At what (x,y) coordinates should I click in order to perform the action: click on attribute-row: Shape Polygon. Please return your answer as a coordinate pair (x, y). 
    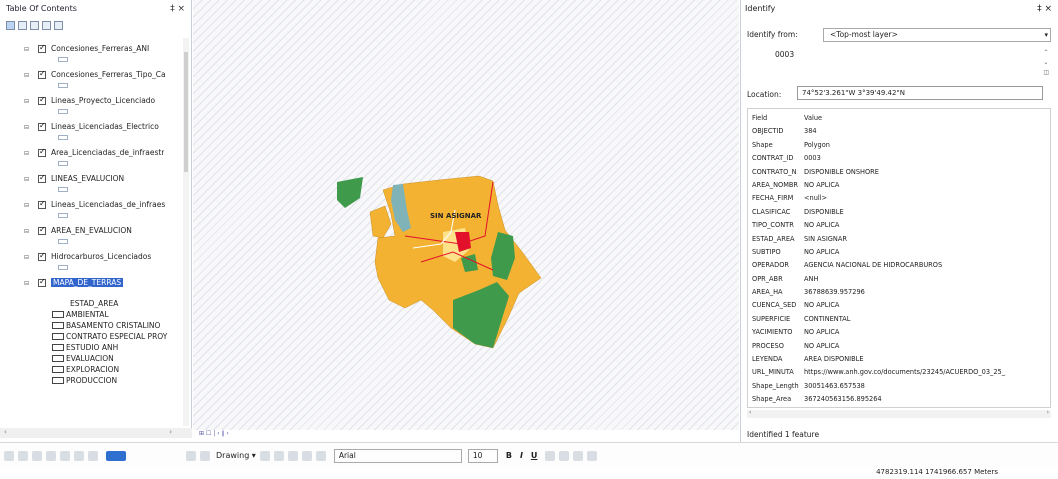
    Looking at the image, I should click on (899, 145).